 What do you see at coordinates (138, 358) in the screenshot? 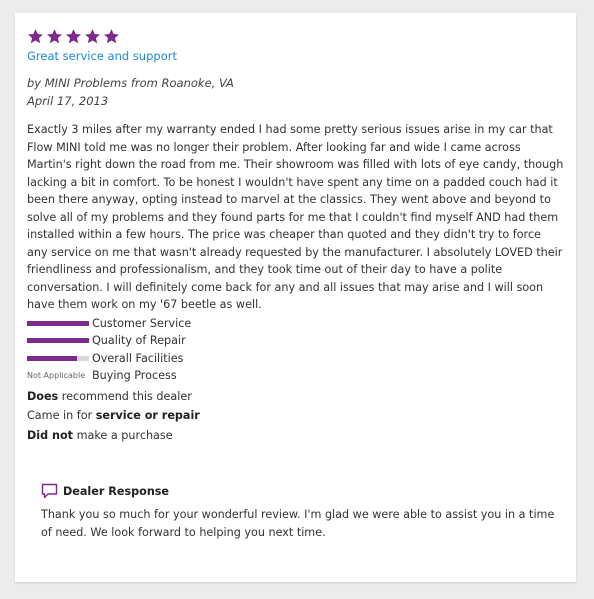
I see `rating-label: Overall Facilities` at bounding box center [138, 358].